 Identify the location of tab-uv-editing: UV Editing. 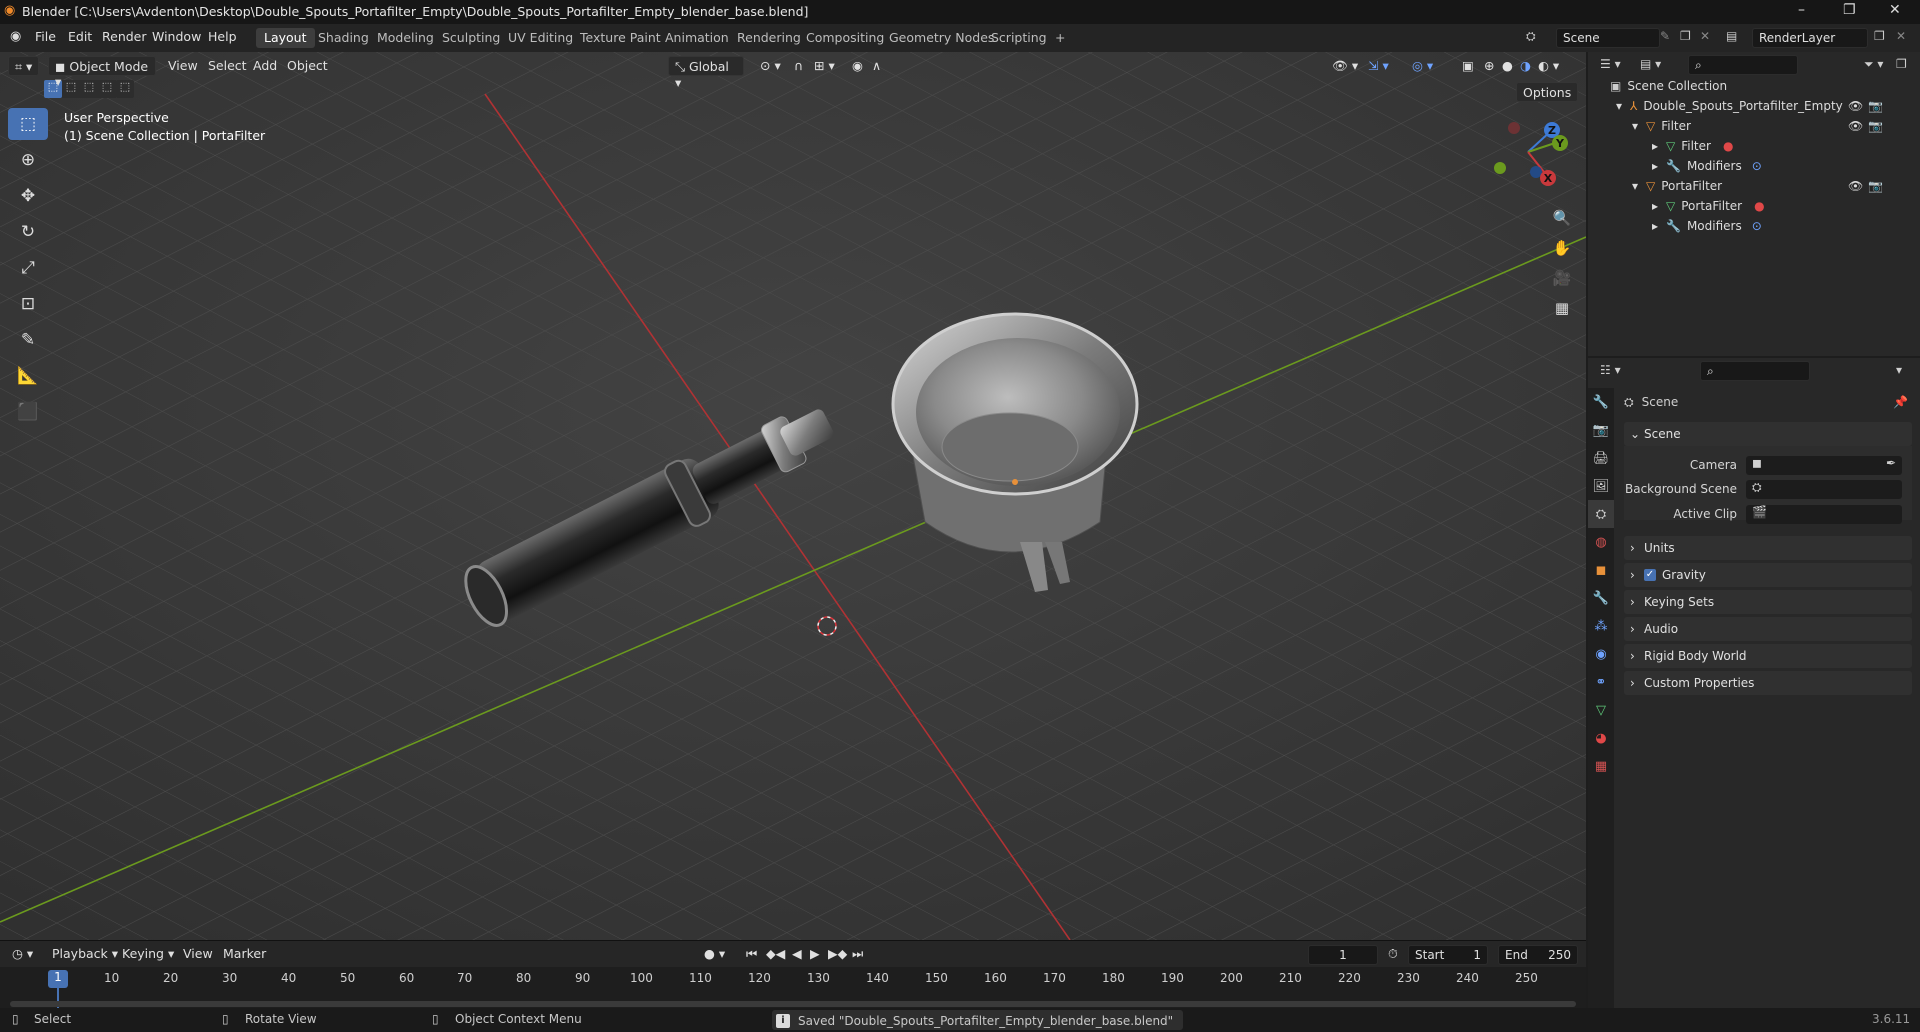
(540, 38).